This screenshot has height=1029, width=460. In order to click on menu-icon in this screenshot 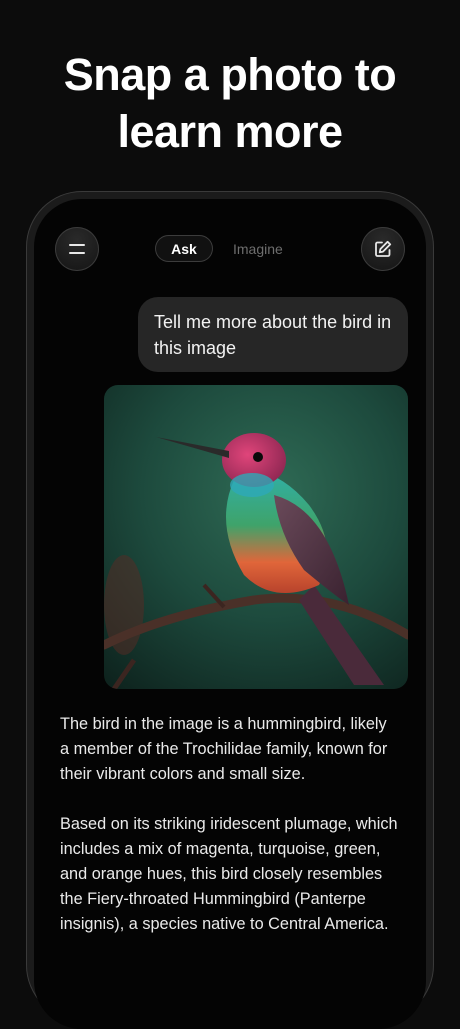, I will do `click(77, 249)`.